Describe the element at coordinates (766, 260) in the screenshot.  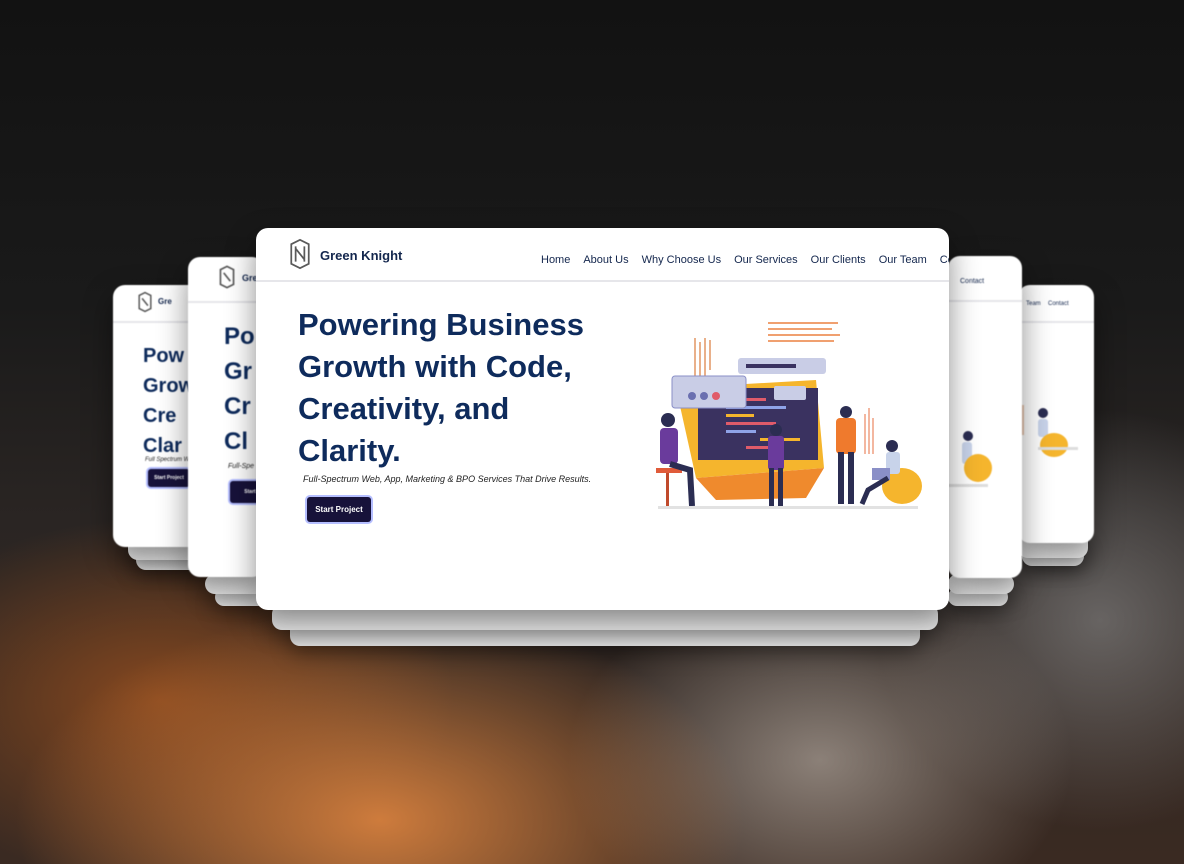
I see `nav-our-services: Our Services` at that location.